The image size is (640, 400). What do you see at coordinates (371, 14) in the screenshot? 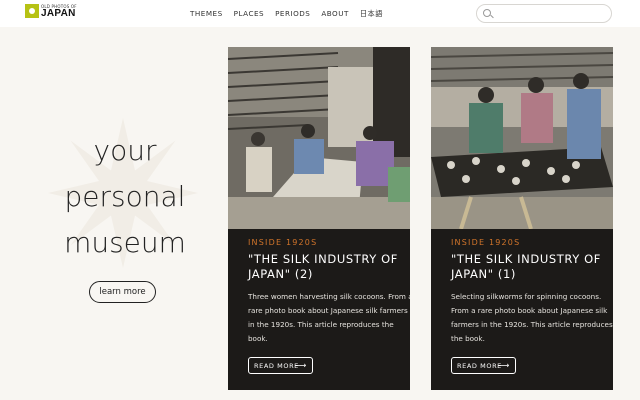
I see `nav-language: 日本語` at bounding box center [371, 14].